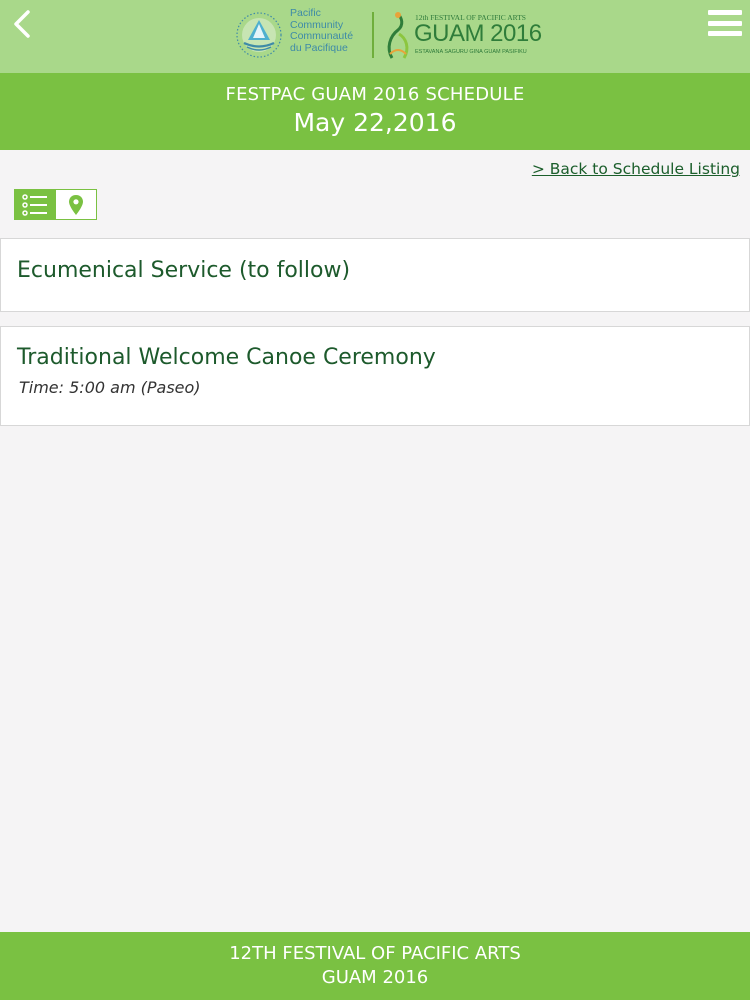 The width and height of the screenshot is (750, 1000). I want to click on logo-divider, so click(373, 35).